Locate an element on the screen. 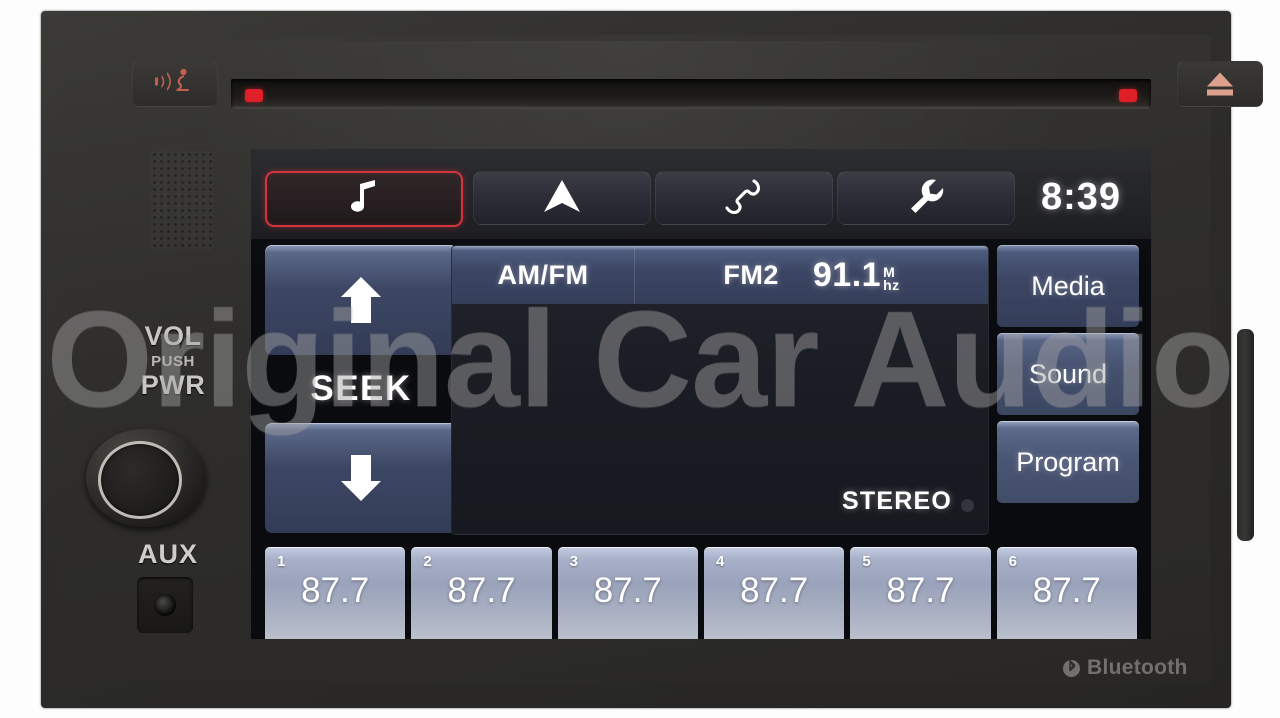  seek-label: SEEK is located at coordinates (361, 388).